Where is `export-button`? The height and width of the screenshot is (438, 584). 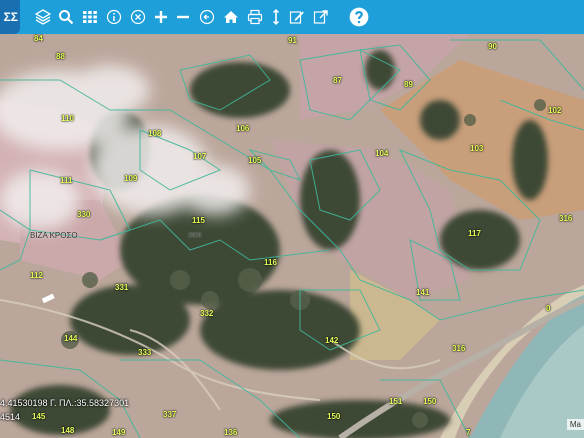 export-button is located at coordinates (321, 17).